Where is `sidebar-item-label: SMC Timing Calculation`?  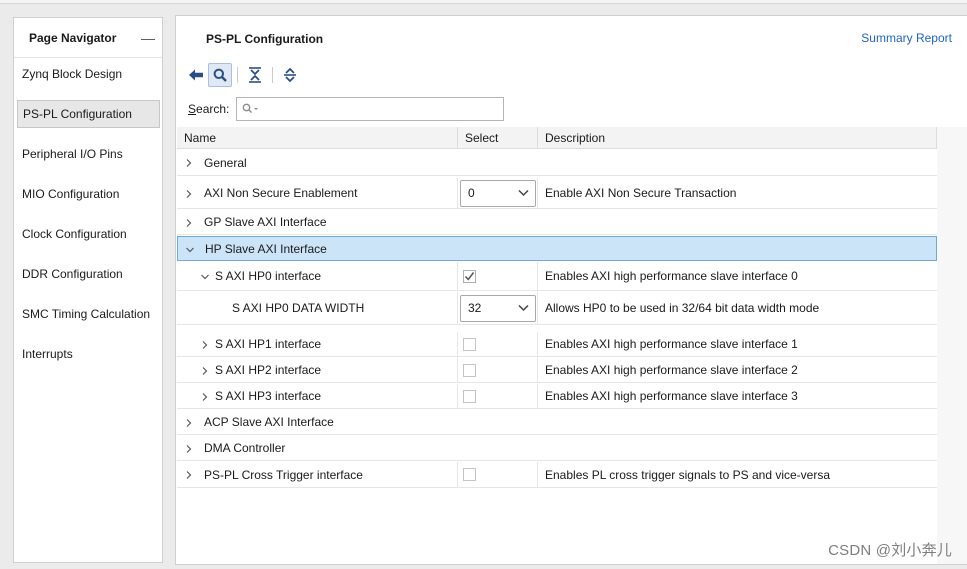 sidebar-item-label: SMC Timing Calculation is located at coordinates (86, 314).